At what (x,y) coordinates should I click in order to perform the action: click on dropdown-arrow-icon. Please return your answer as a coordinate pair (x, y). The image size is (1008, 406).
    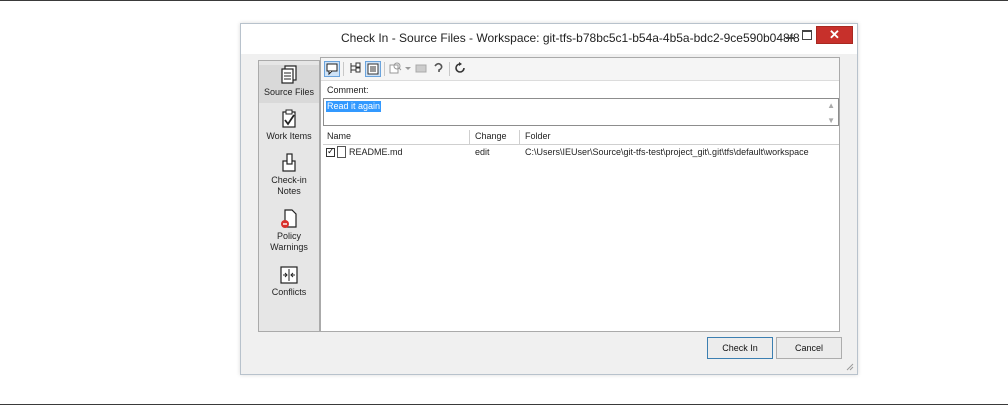
    Looking at the image, I should click on (408, 68).